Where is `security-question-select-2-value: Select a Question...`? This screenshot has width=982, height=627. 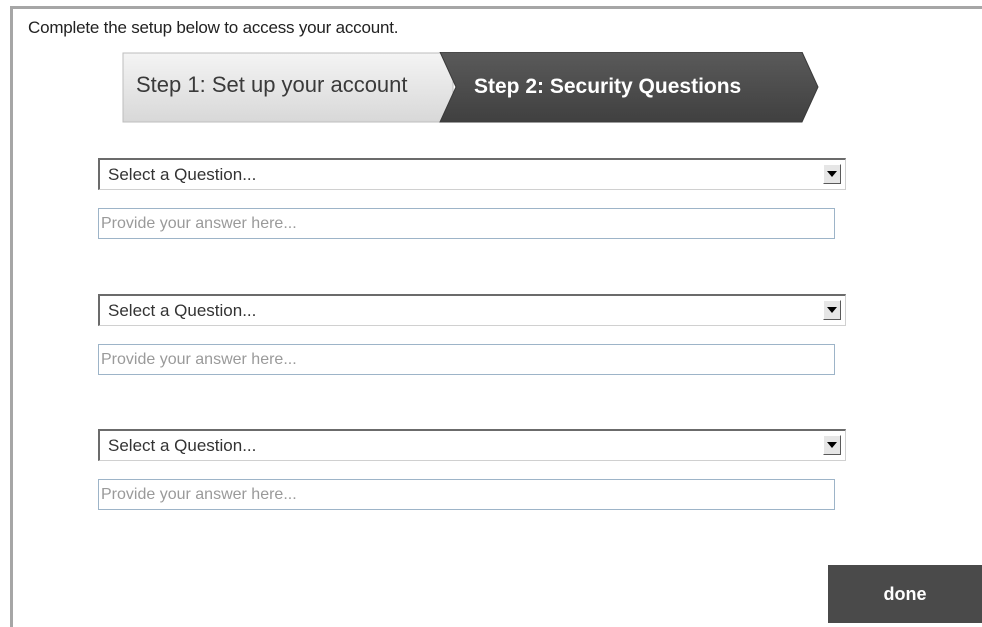 security-question-select-2-value: Select a Question... is located at coordinates (182, 310).